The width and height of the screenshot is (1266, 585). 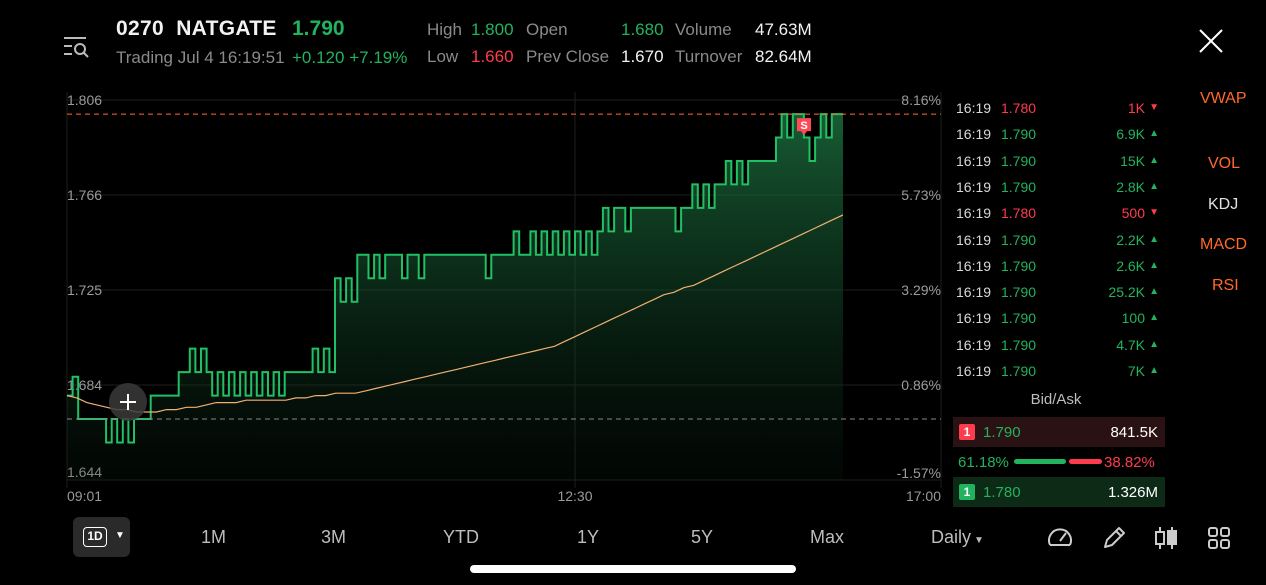 I want to click on period-max: Max, so click(x=827, y=537).